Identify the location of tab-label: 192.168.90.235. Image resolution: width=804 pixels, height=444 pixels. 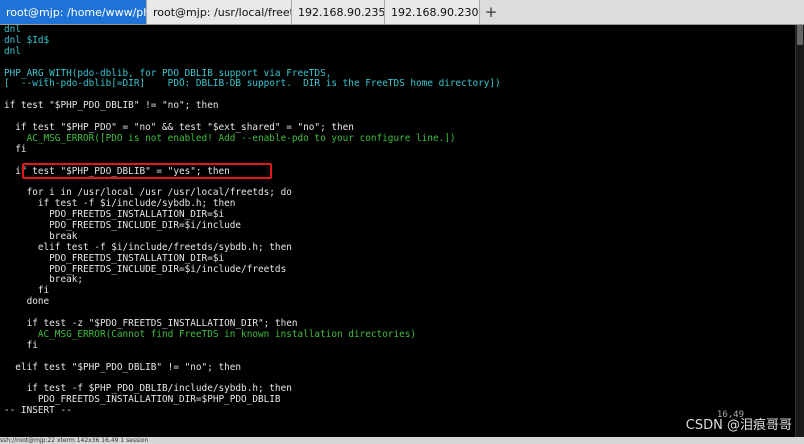
(341, 12).